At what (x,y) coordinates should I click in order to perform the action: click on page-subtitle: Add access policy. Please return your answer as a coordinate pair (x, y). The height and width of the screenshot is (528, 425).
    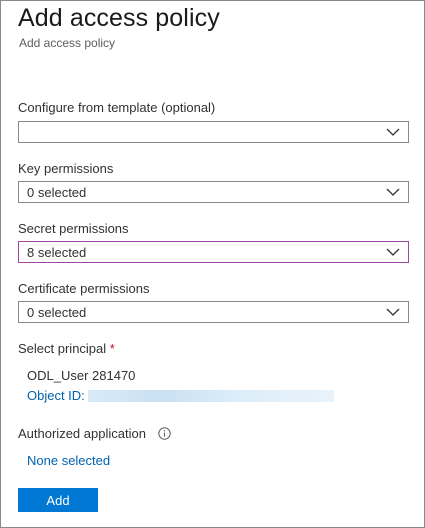
    Looking at the image, I should click on (67, 43).